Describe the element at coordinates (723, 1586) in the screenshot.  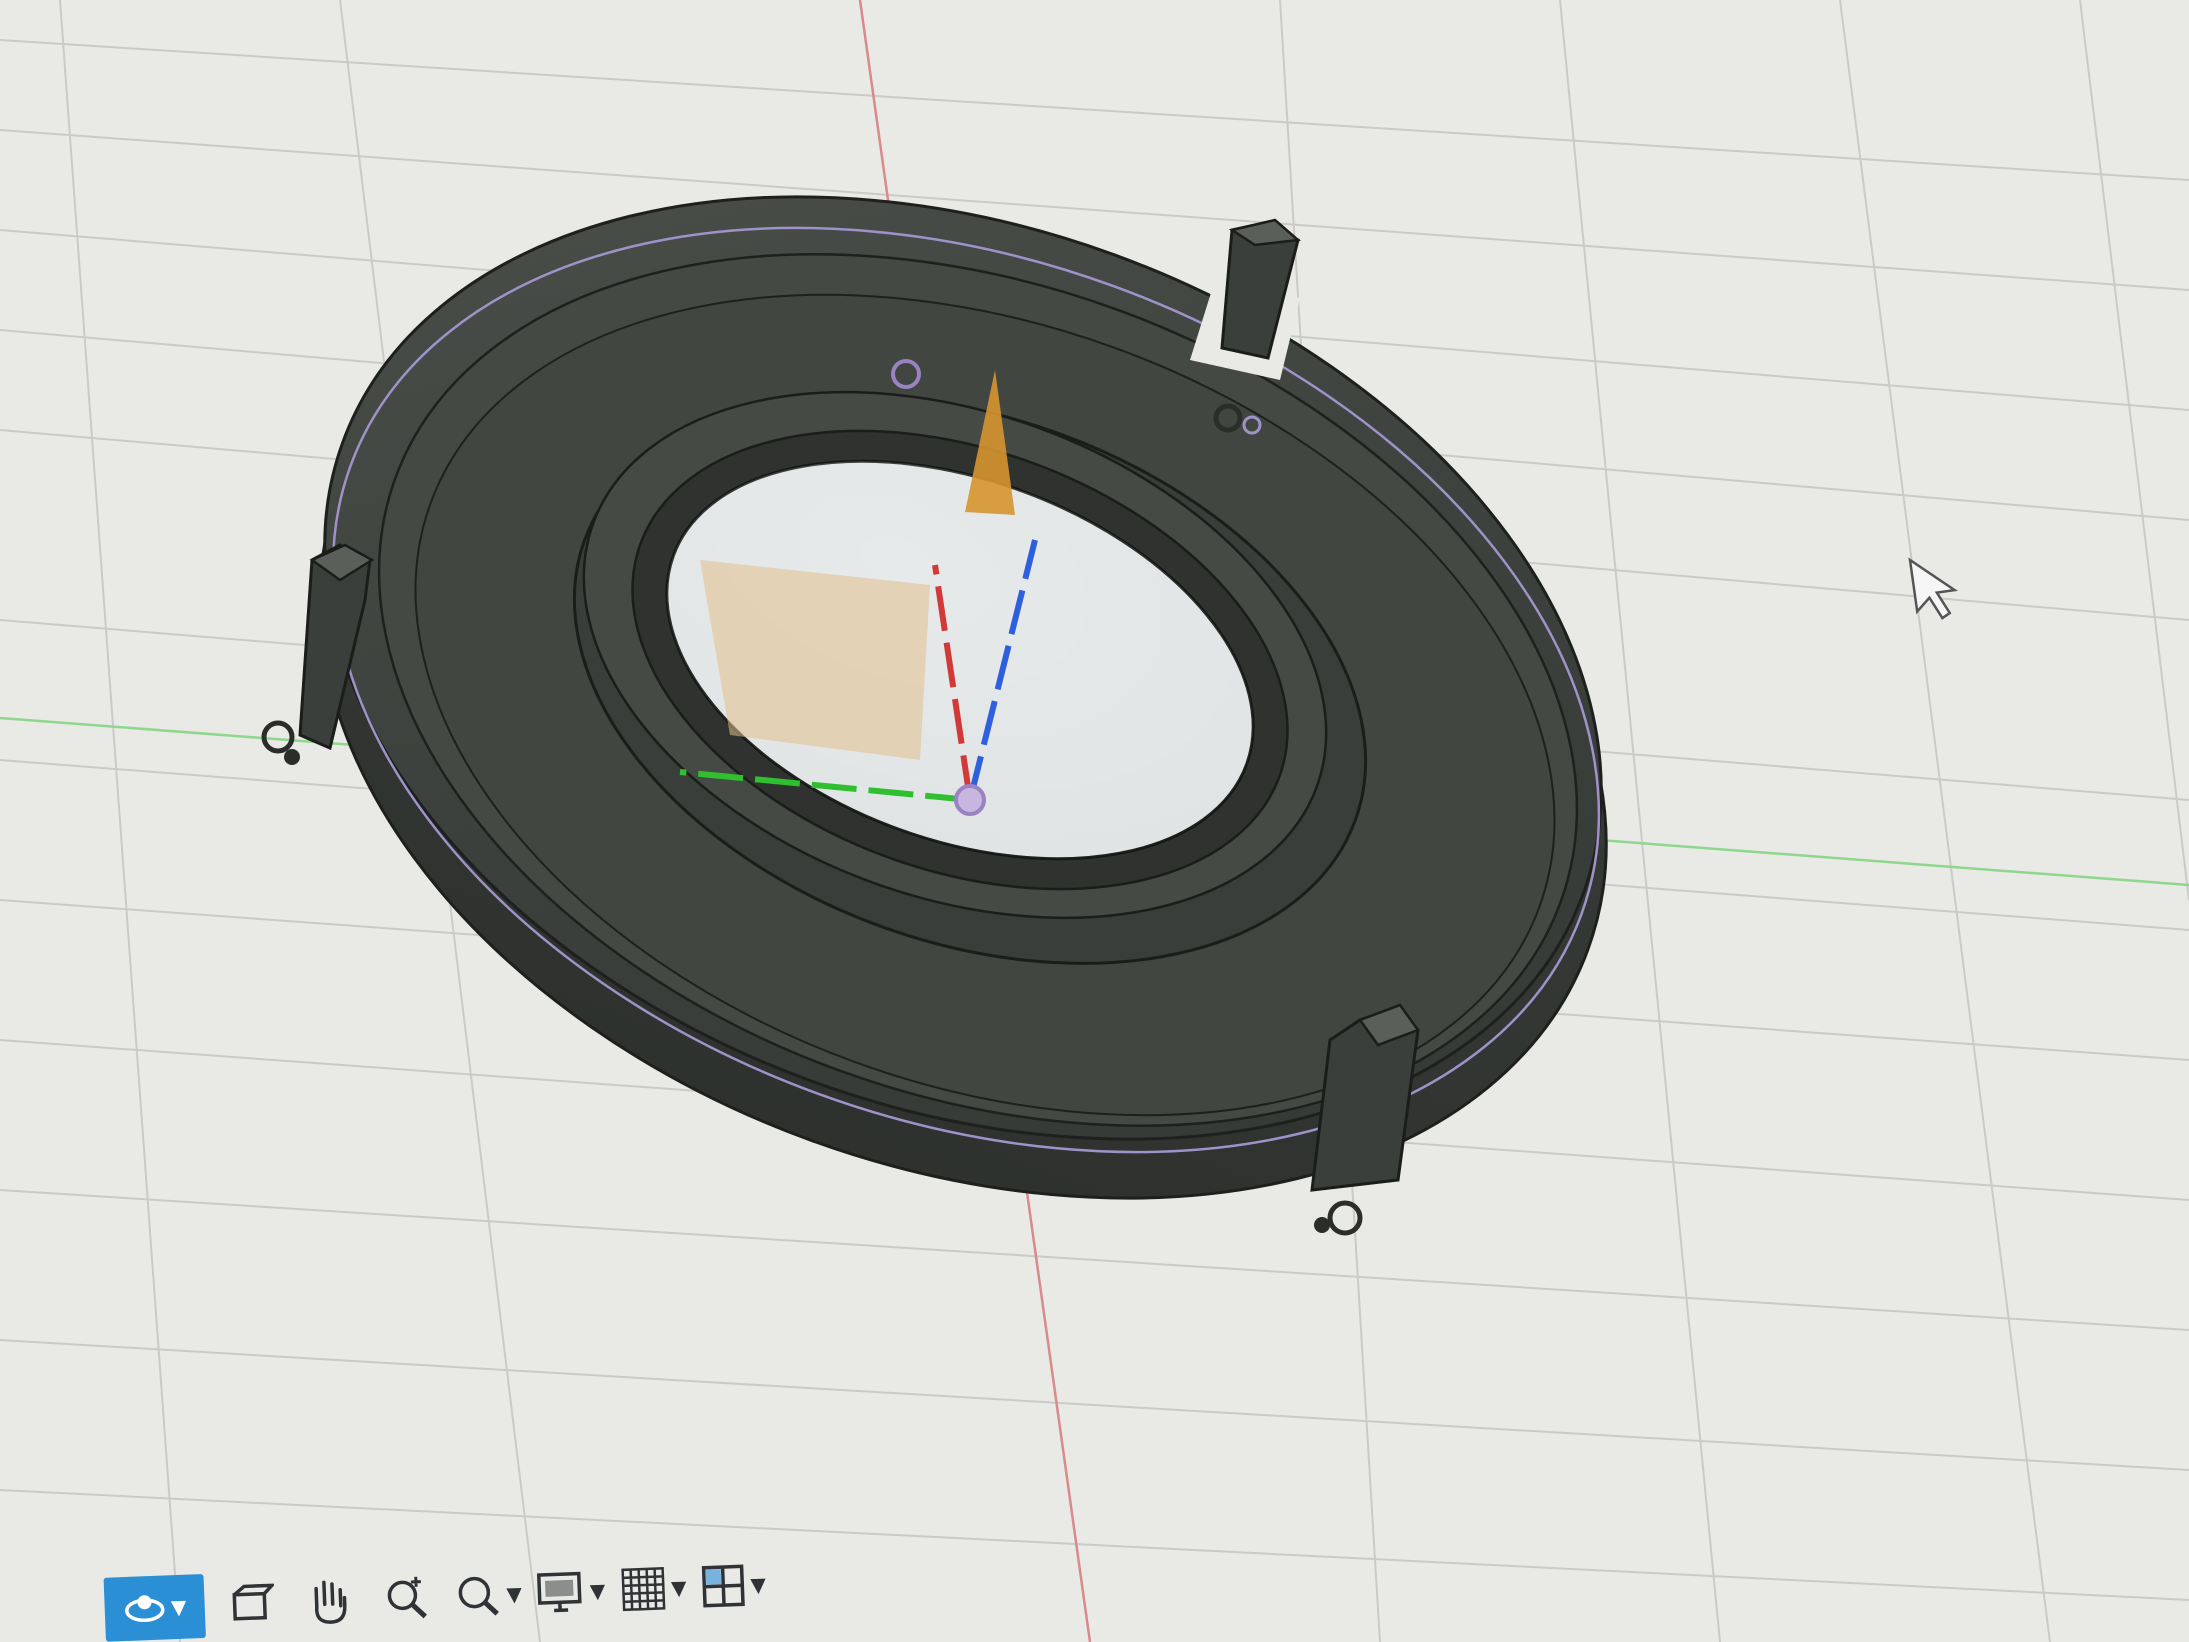
I see `viewports-icon` at that location.